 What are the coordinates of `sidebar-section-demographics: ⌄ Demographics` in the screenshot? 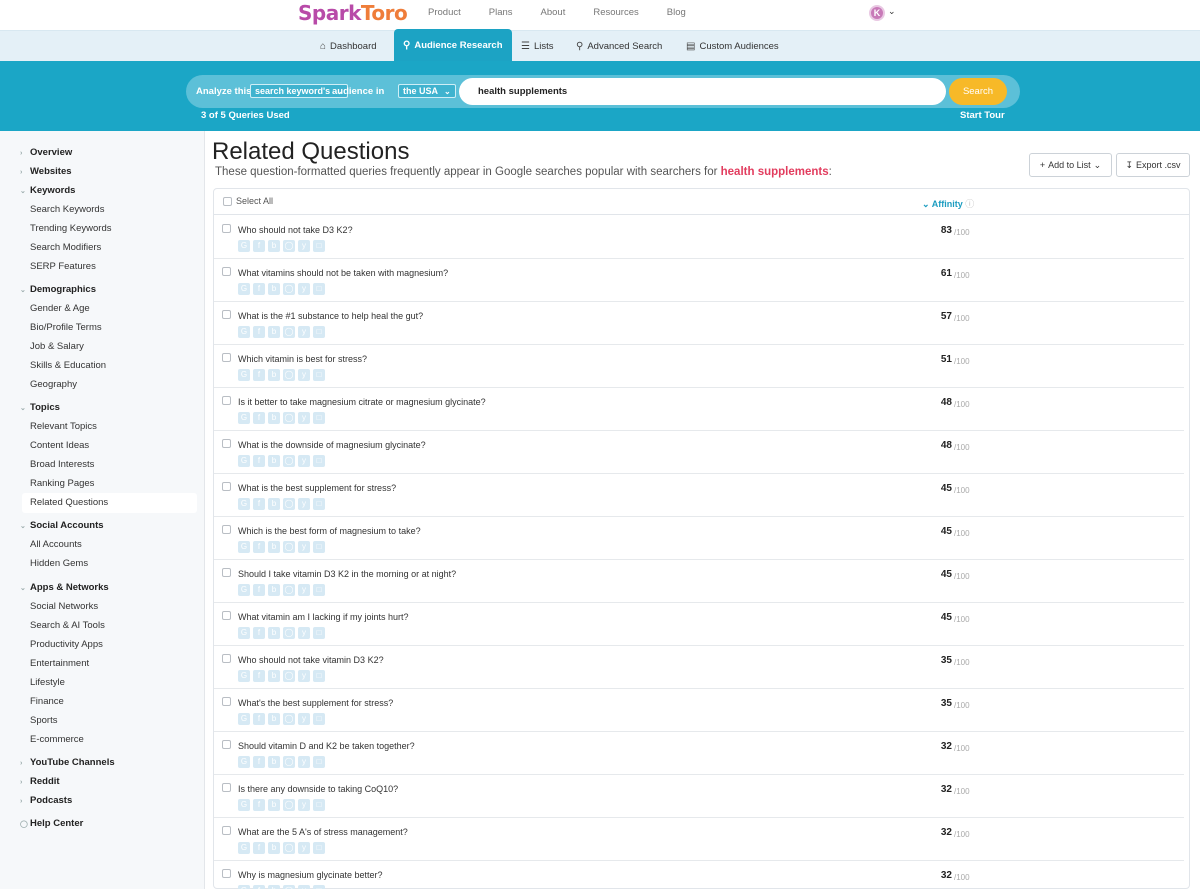 It's located at (58, 289).